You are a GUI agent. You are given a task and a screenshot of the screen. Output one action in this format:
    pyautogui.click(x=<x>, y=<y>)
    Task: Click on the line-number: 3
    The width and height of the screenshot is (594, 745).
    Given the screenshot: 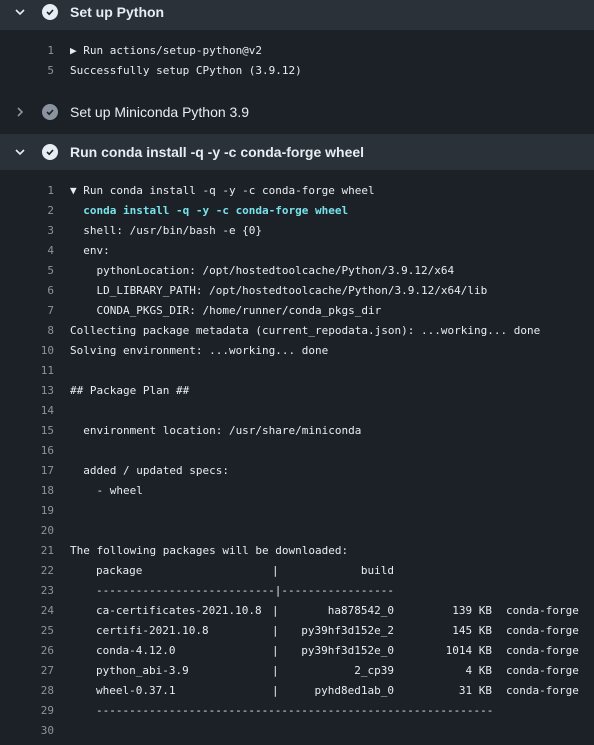 What is the action you would take?
    pyautogui.click(x=50, y=230)
    